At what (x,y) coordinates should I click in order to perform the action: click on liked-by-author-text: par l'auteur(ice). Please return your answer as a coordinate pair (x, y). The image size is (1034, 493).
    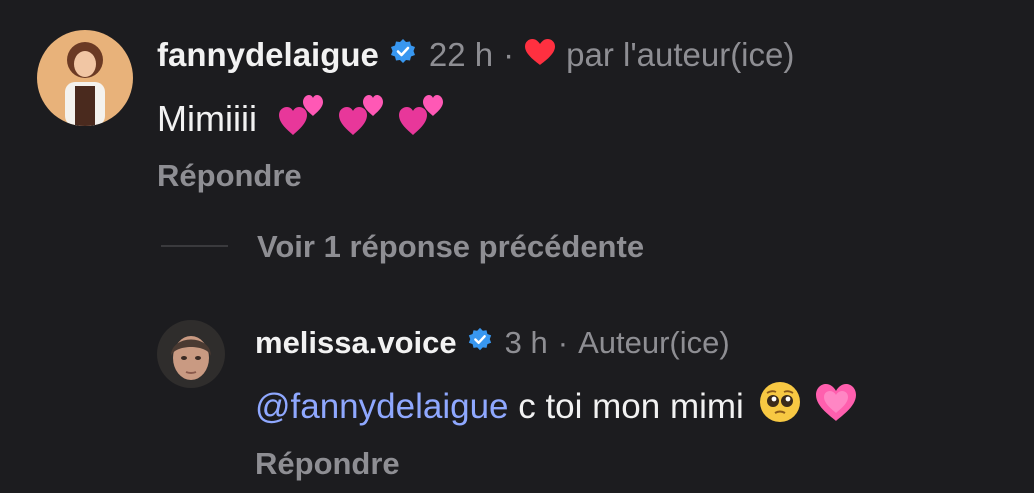
    Looking at the image, I should click on (680, 54).